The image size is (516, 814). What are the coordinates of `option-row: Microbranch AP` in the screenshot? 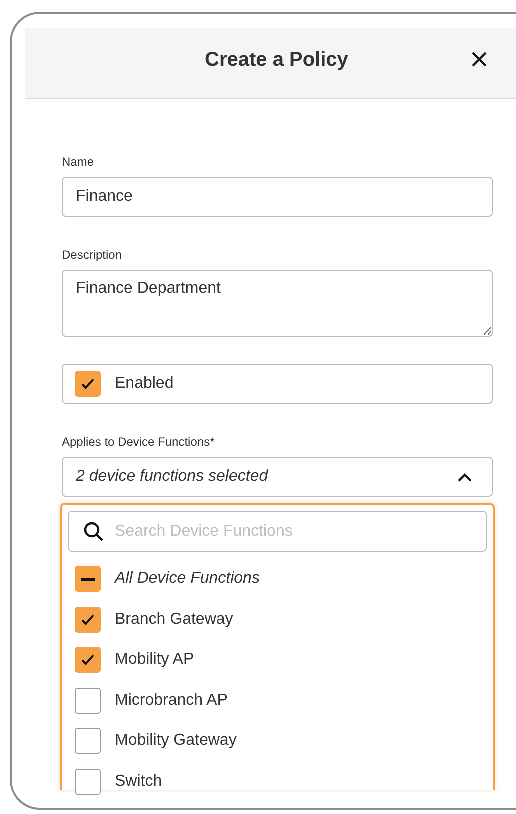 It's located at (277, 700).